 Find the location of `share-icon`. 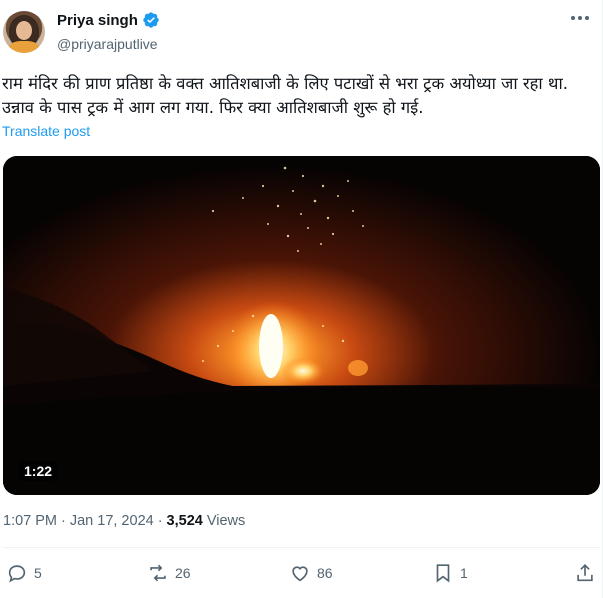

share-icon is located at coordinates (585, 573).